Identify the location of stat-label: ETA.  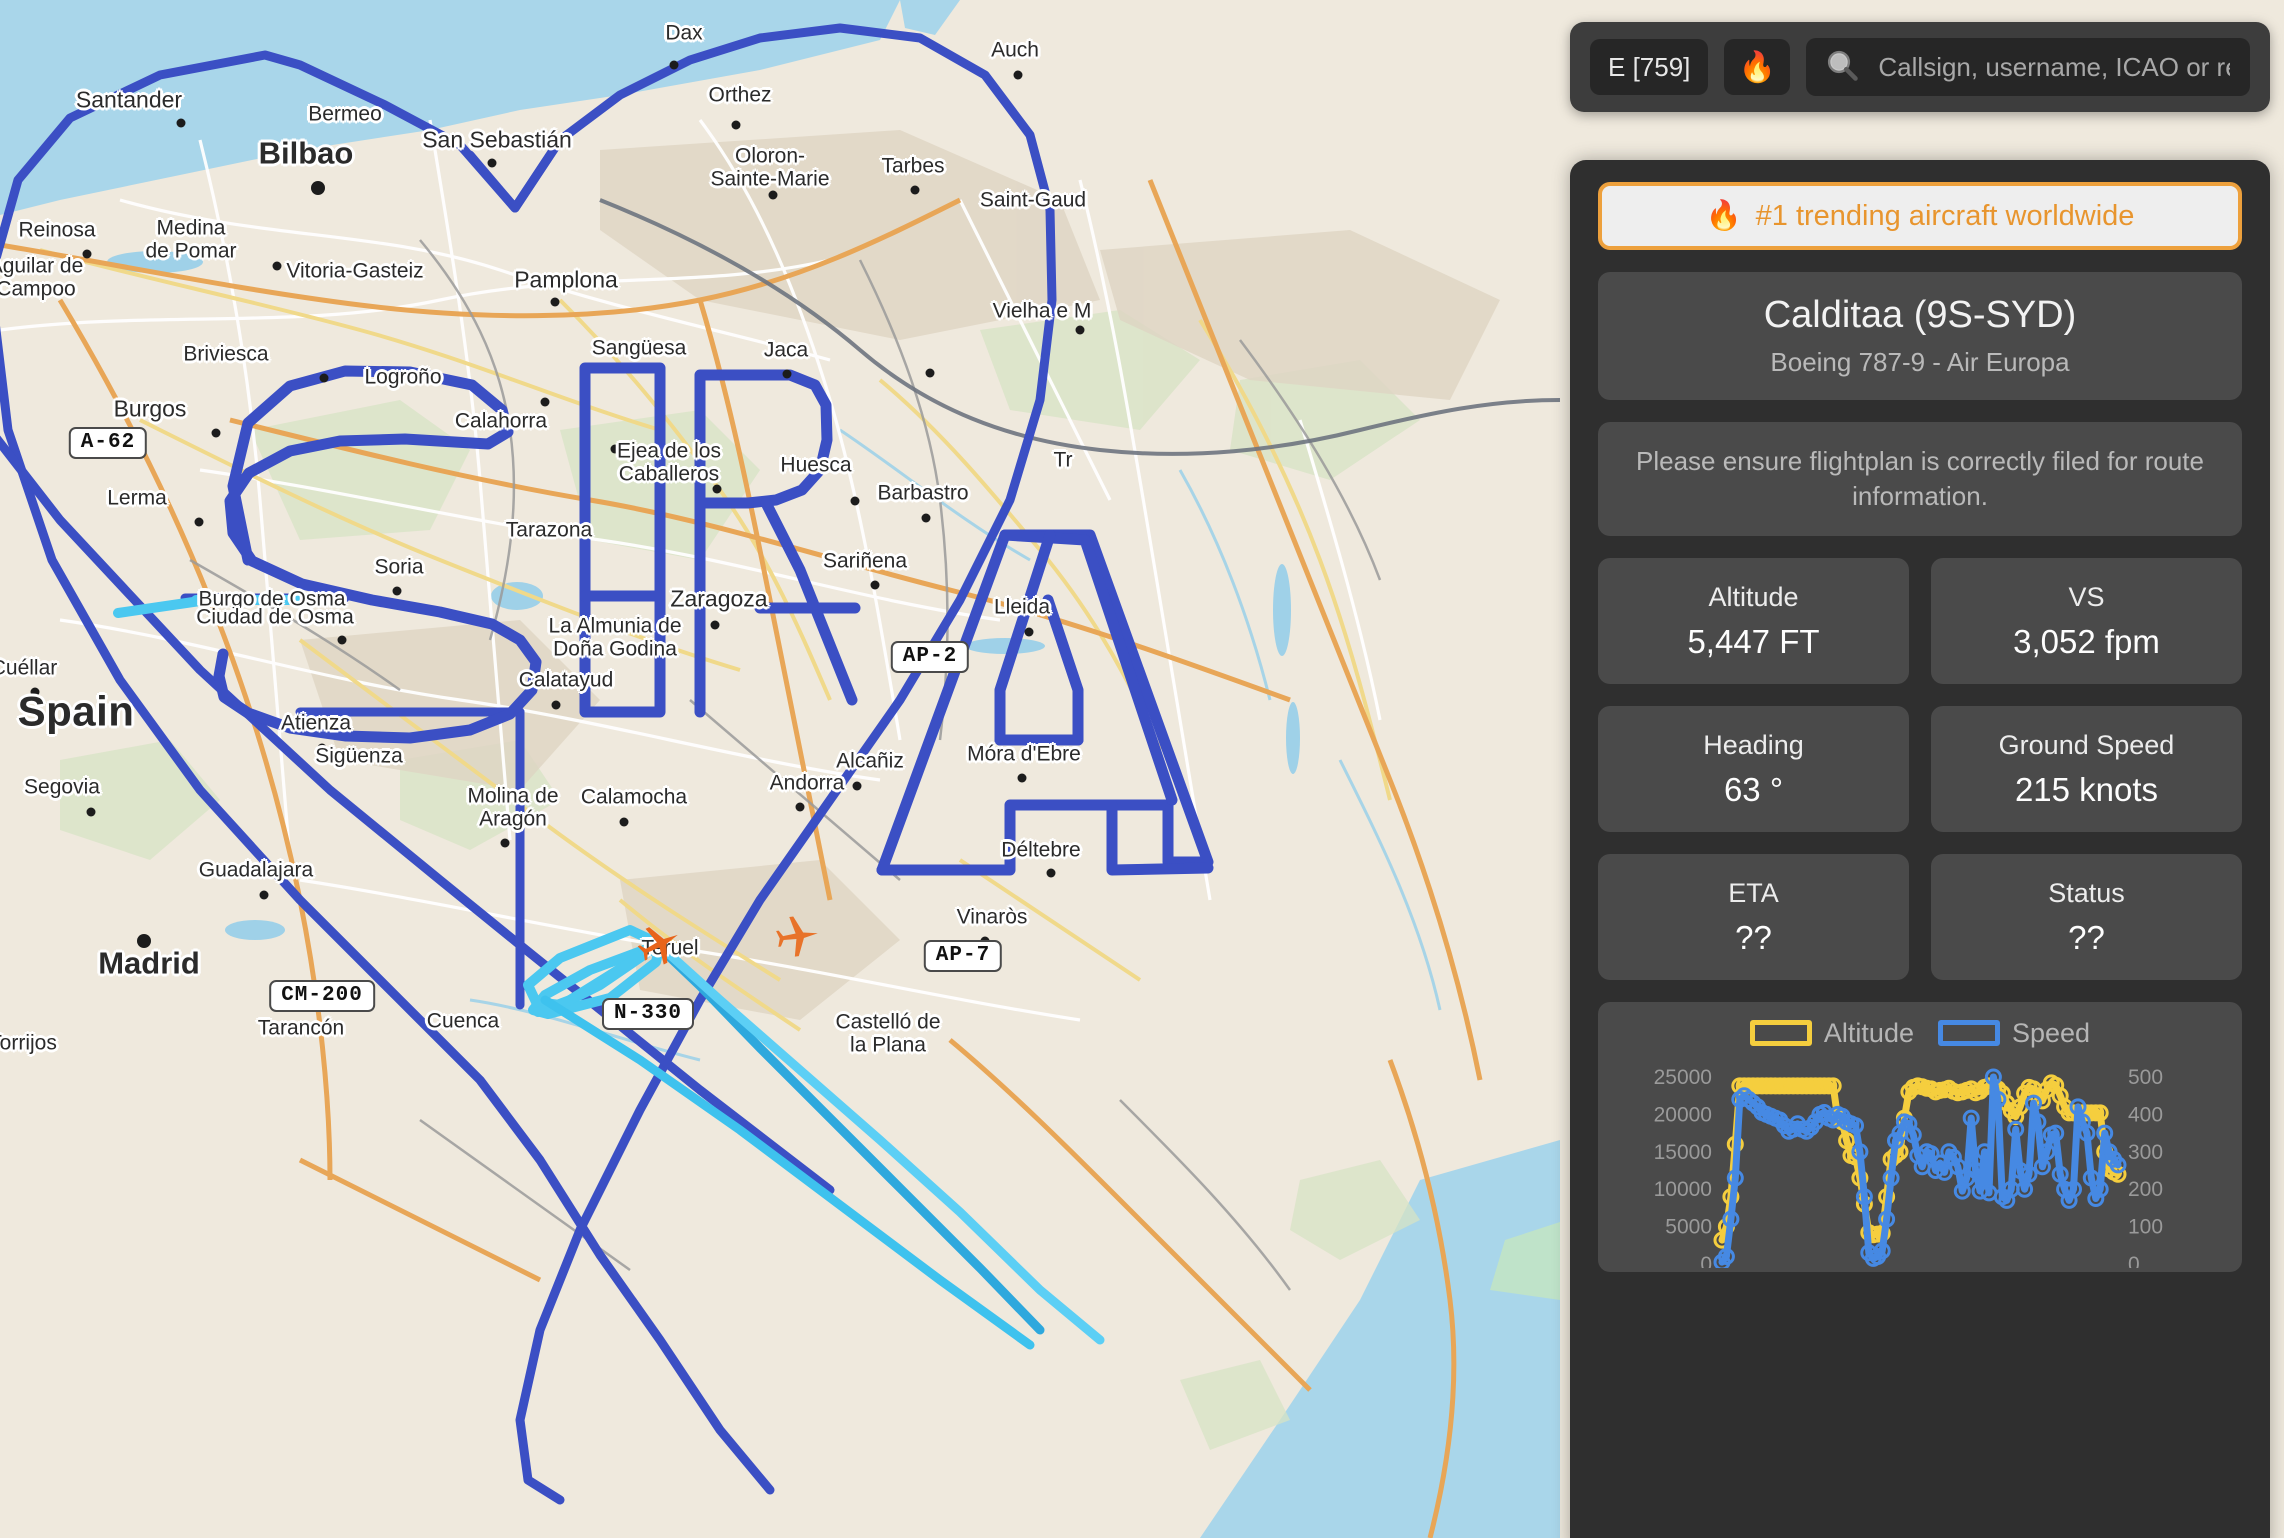
(1753, 892).